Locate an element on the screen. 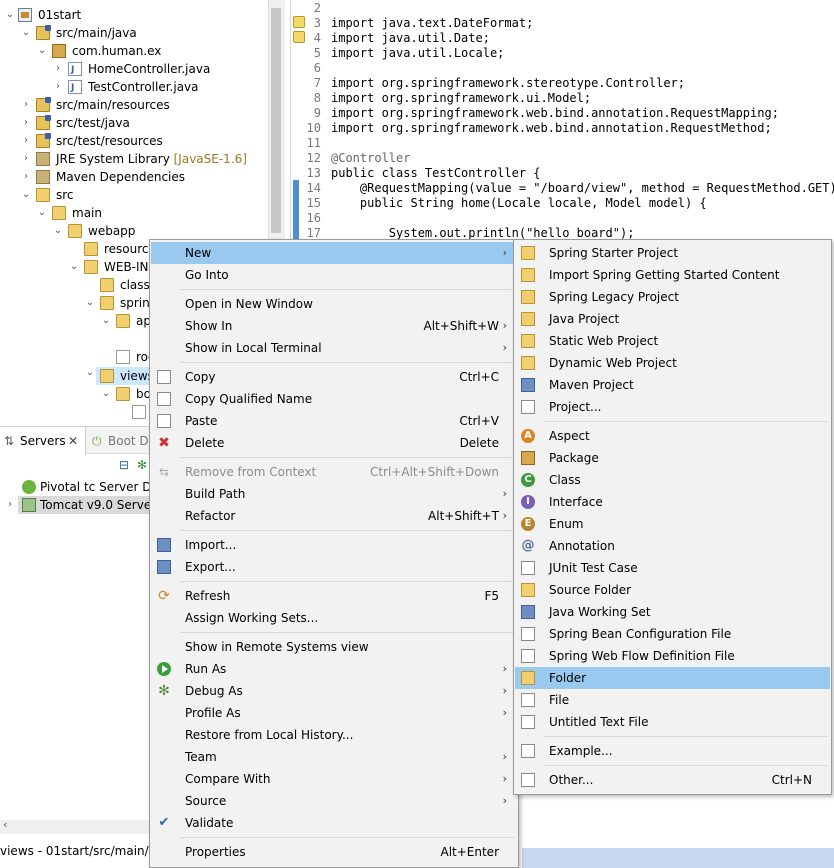  source-folder-icon is located at coordinates (528, 590).